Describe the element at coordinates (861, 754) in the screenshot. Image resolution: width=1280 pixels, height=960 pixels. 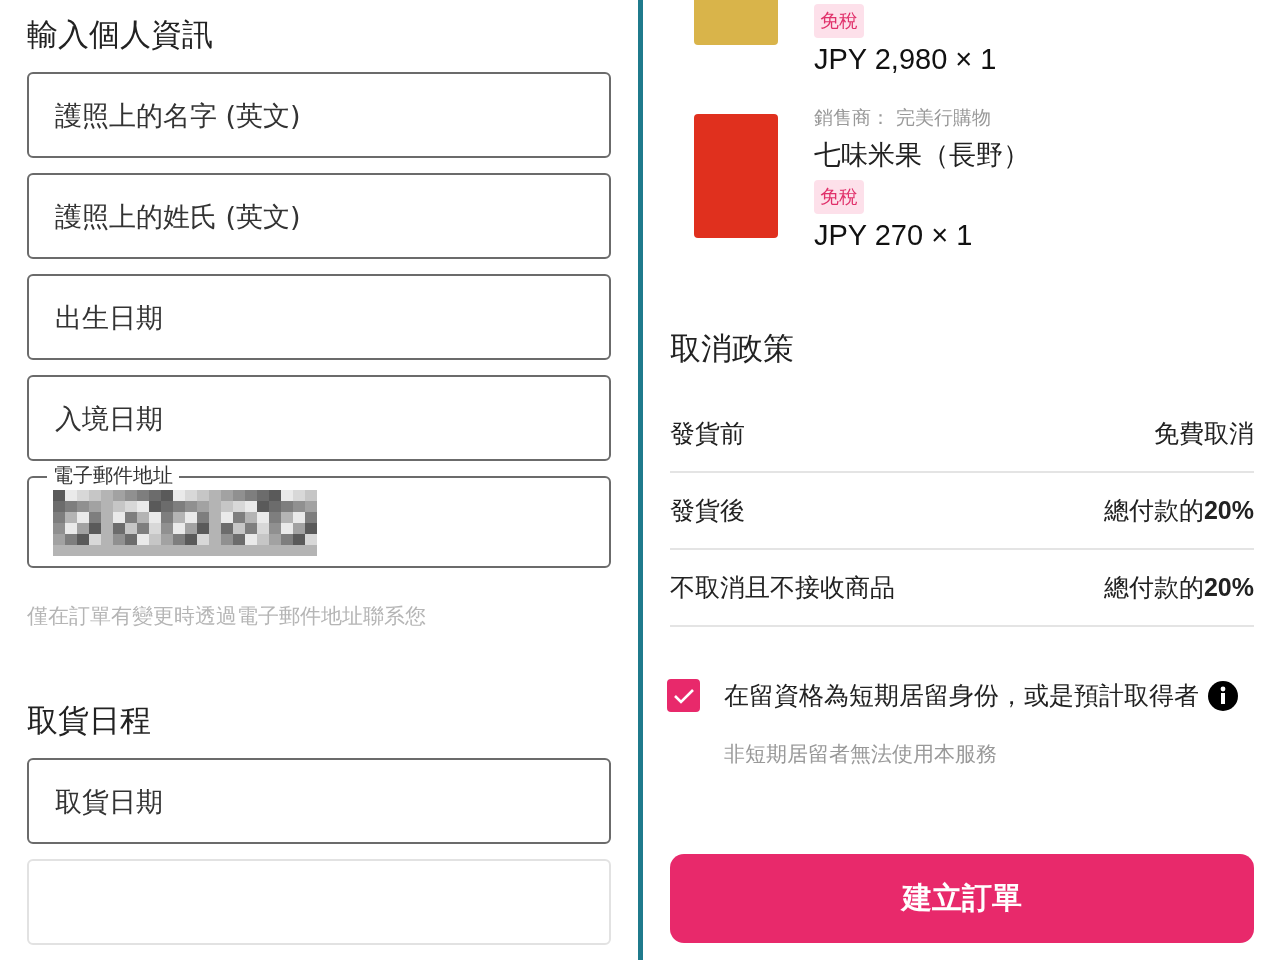
I see `note-text: 非短期居留者無法使用本服務` at that location.